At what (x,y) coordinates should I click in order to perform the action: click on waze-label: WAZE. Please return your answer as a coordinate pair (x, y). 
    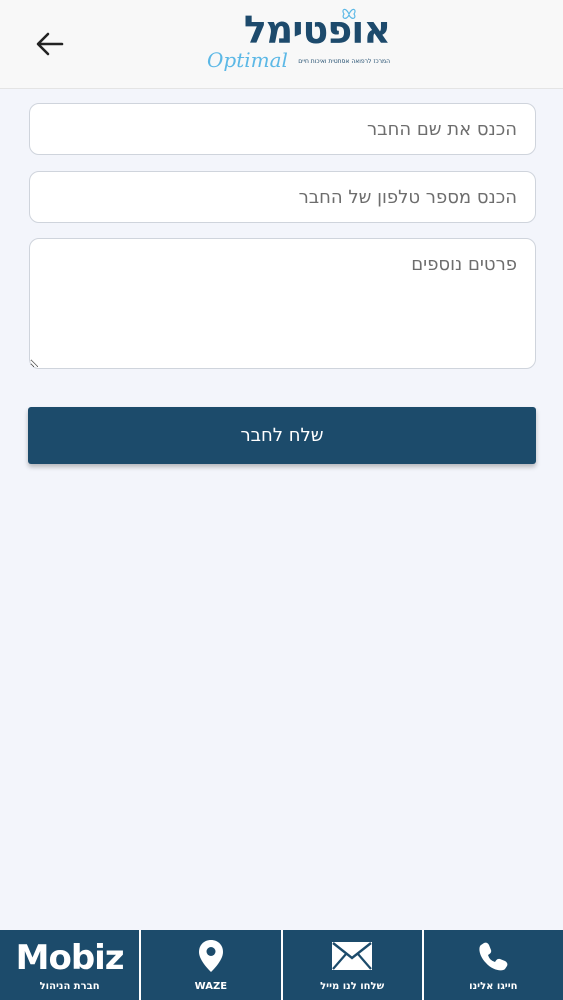
    Looking at the image, I should click on (211, 986).